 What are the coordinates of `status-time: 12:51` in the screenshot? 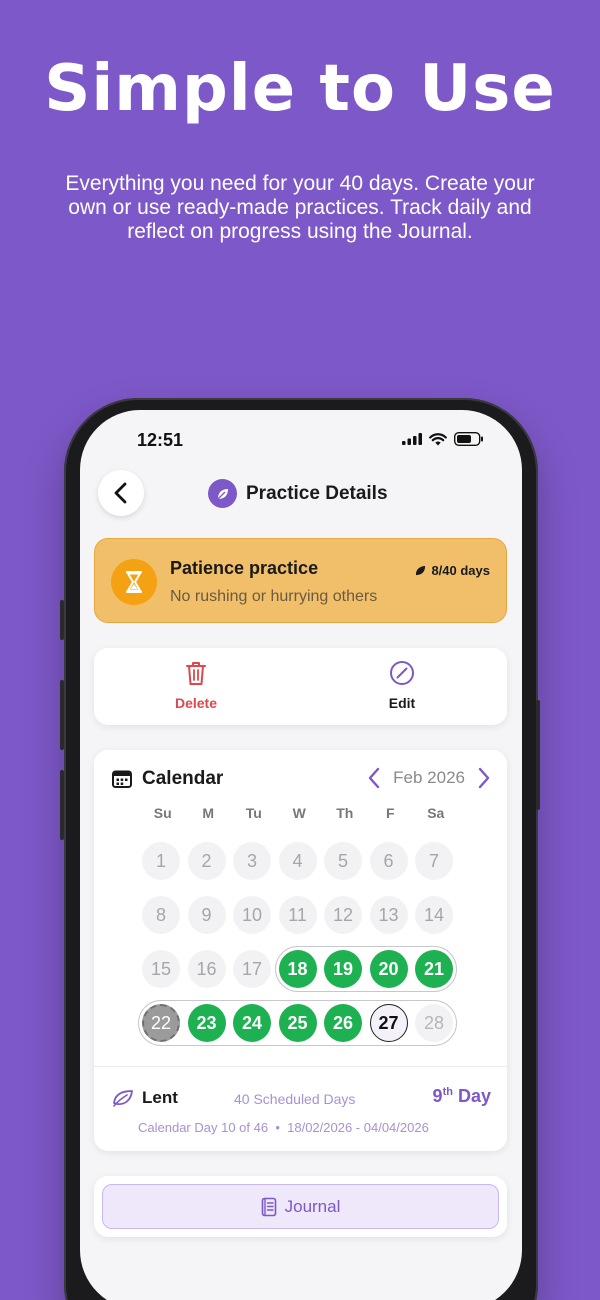 It's located at (160, 440).